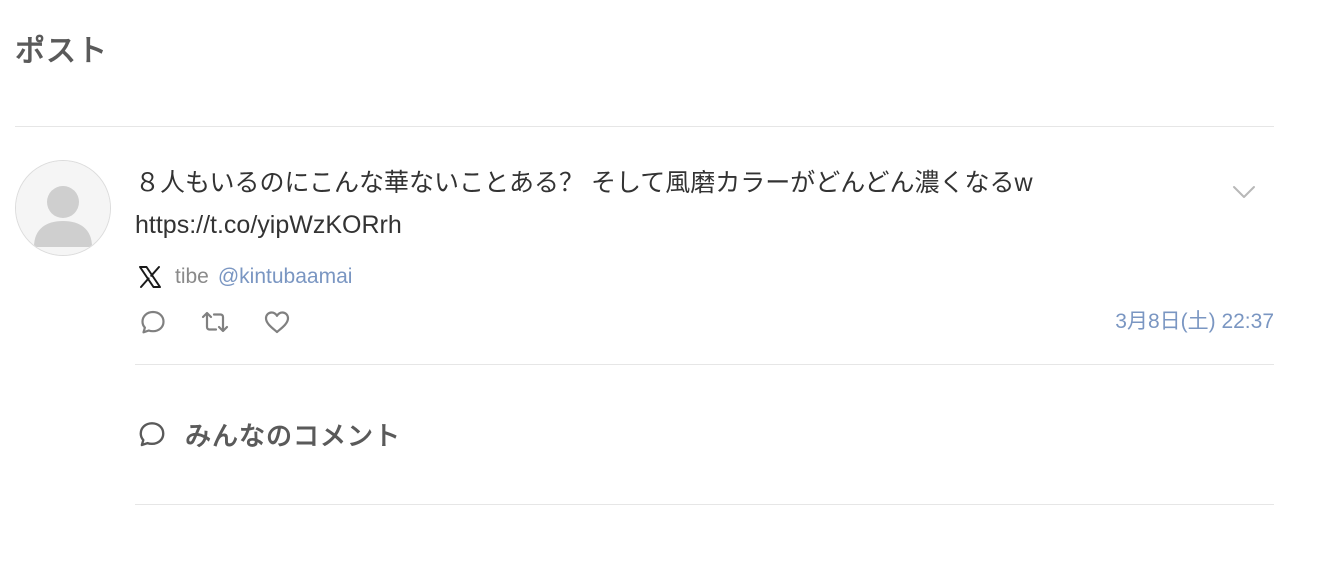 This screenshot has width=1343, height=561. Describe the element at coordinates (285, 277) in the screenshot. I see `author-handle-link: @kintubaamai` at that location.